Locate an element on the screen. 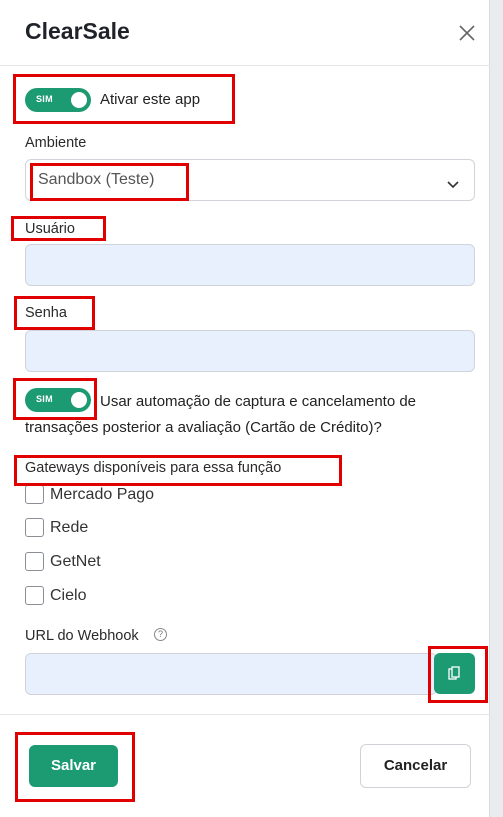 Image resolution: width=503 pixels, height=817 pixels. close-icon is located at coordinates (467, 33).